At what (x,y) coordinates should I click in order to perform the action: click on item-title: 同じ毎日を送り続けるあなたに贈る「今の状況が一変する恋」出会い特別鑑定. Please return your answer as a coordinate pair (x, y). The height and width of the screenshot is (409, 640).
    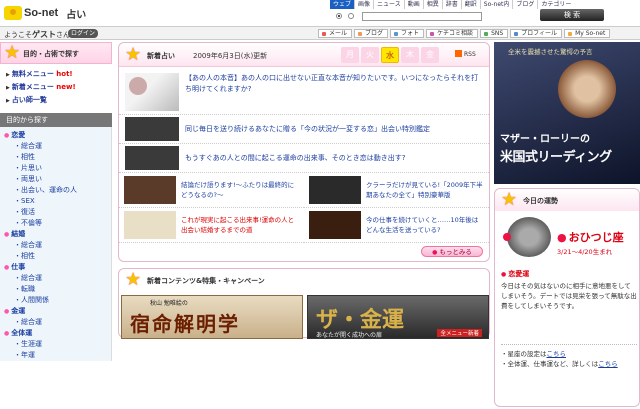
    Looking at the image, I should click on (307, 129).